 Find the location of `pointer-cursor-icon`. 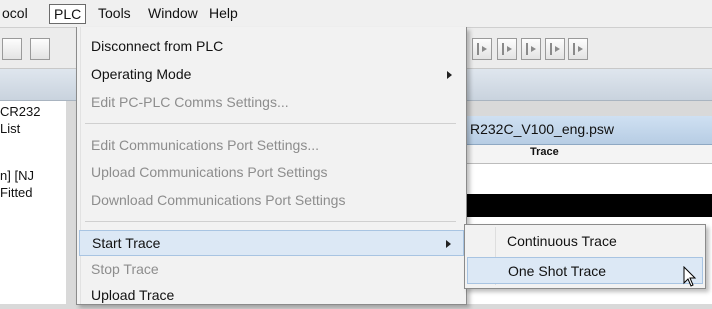

pointer-cursor-icon is located at coordinates (690, 276).